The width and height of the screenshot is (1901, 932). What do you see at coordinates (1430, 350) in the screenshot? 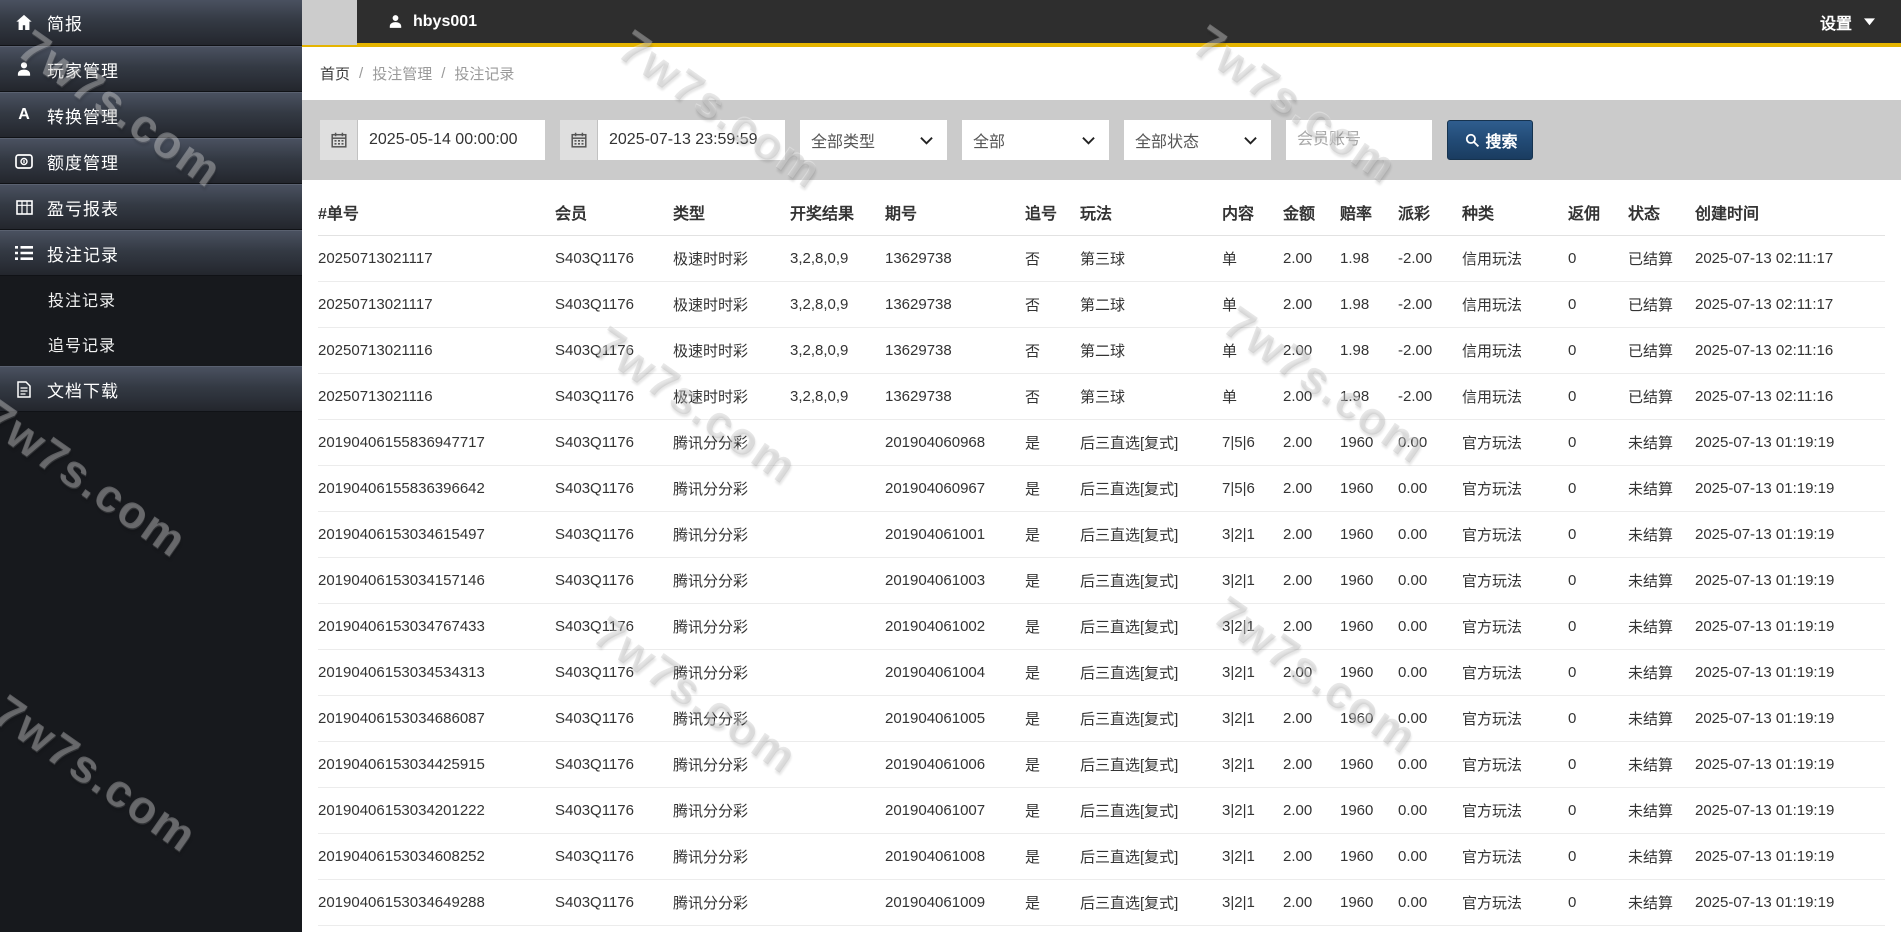
I see `table-cell: -2.00` at bounding box center [1430, 350].